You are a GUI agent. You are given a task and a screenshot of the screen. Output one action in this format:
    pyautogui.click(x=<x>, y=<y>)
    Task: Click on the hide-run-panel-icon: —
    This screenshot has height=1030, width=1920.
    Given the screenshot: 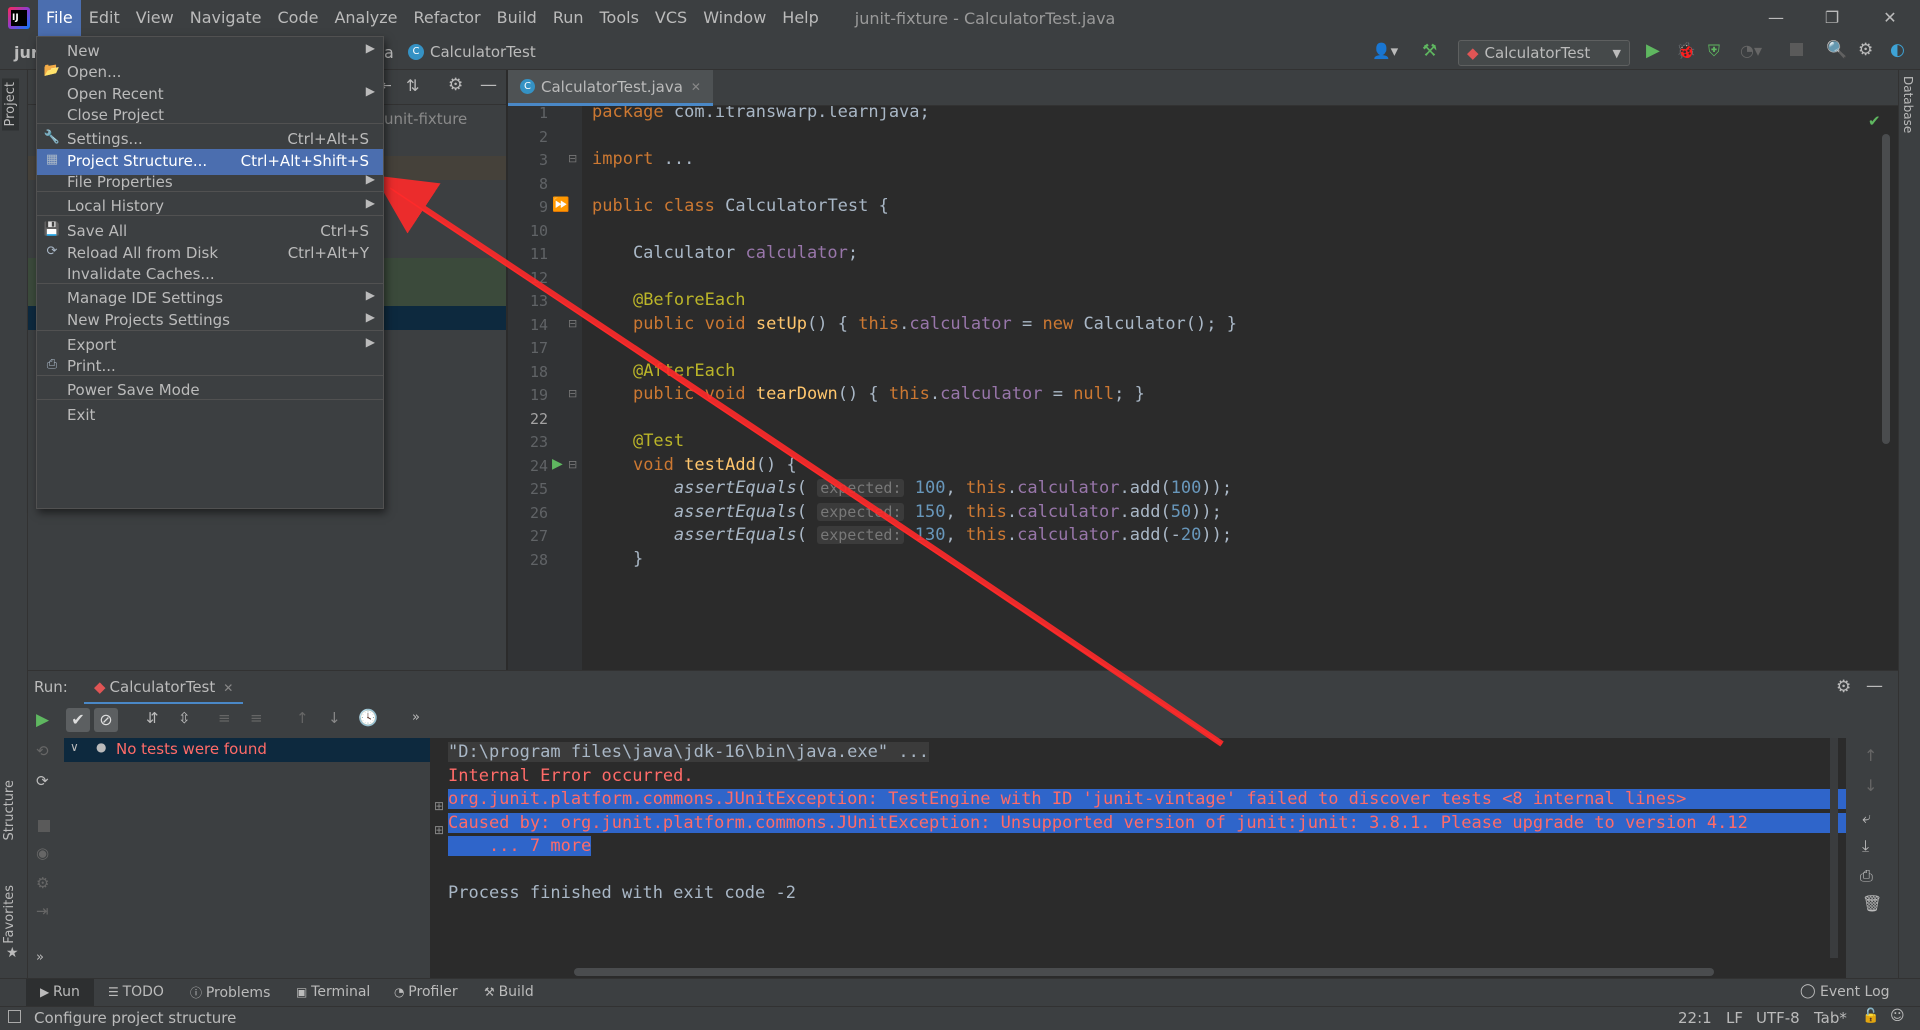 What is the action you would take?
    pyautogui.click(x=1874, y=686)
    